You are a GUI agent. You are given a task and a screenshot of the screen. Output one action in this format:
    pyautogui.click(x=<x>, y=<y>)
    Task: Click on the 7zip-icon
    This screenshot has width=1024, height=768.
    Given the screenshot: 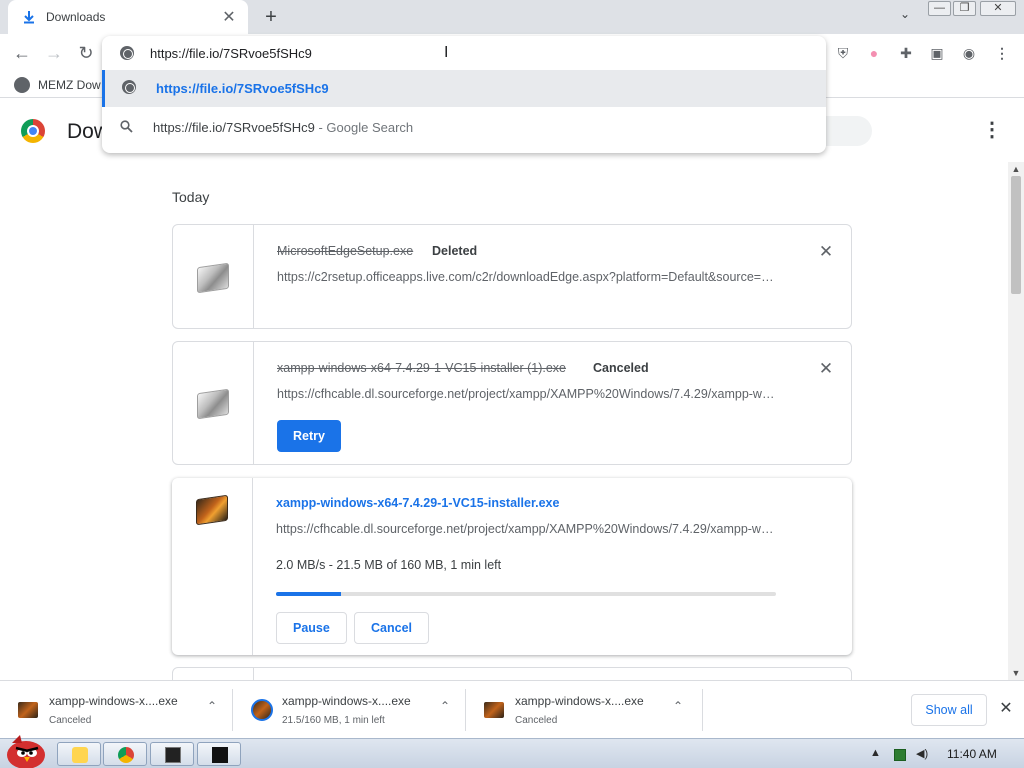 What is the action you would take?
    pyautogui.click(x=220, y=755)
    